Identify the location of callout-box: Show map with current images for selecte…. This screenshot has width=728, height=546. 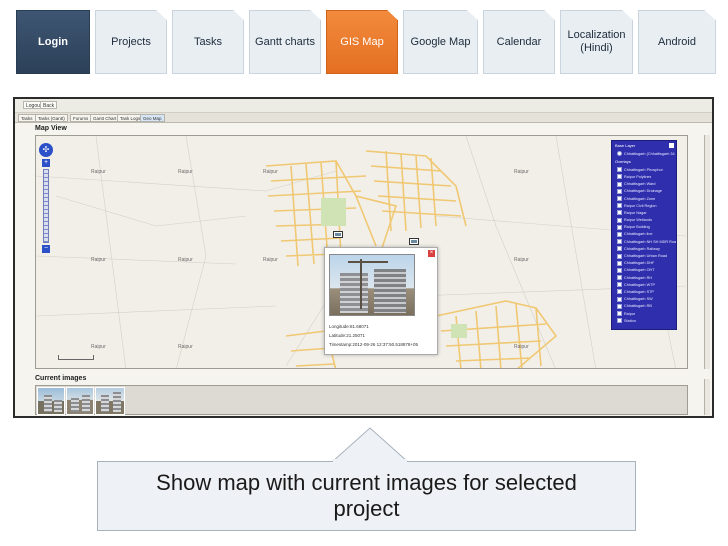
(366, 496).